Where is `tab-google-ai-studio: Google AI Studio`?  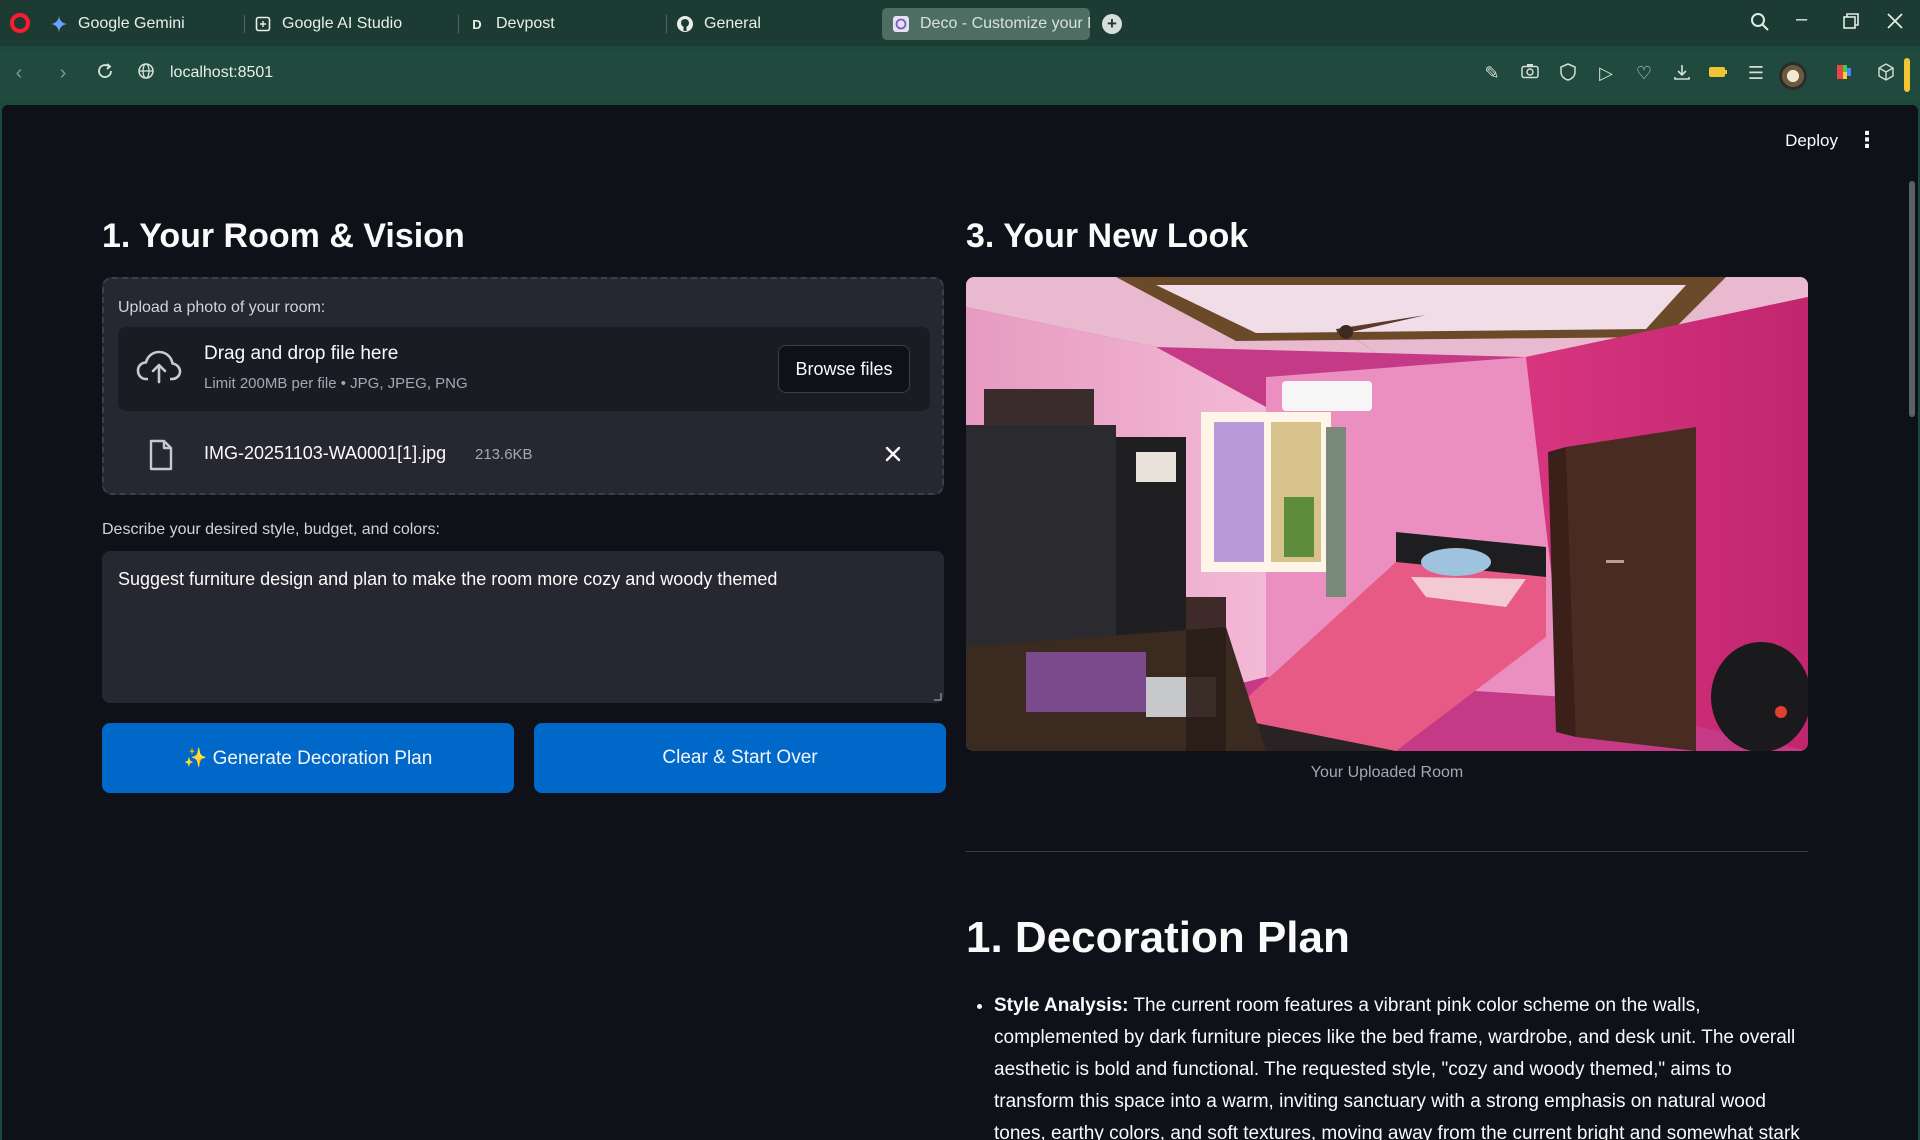 tab-google-ai-studio: Google AI Studio is located at coordinates (344, 24).